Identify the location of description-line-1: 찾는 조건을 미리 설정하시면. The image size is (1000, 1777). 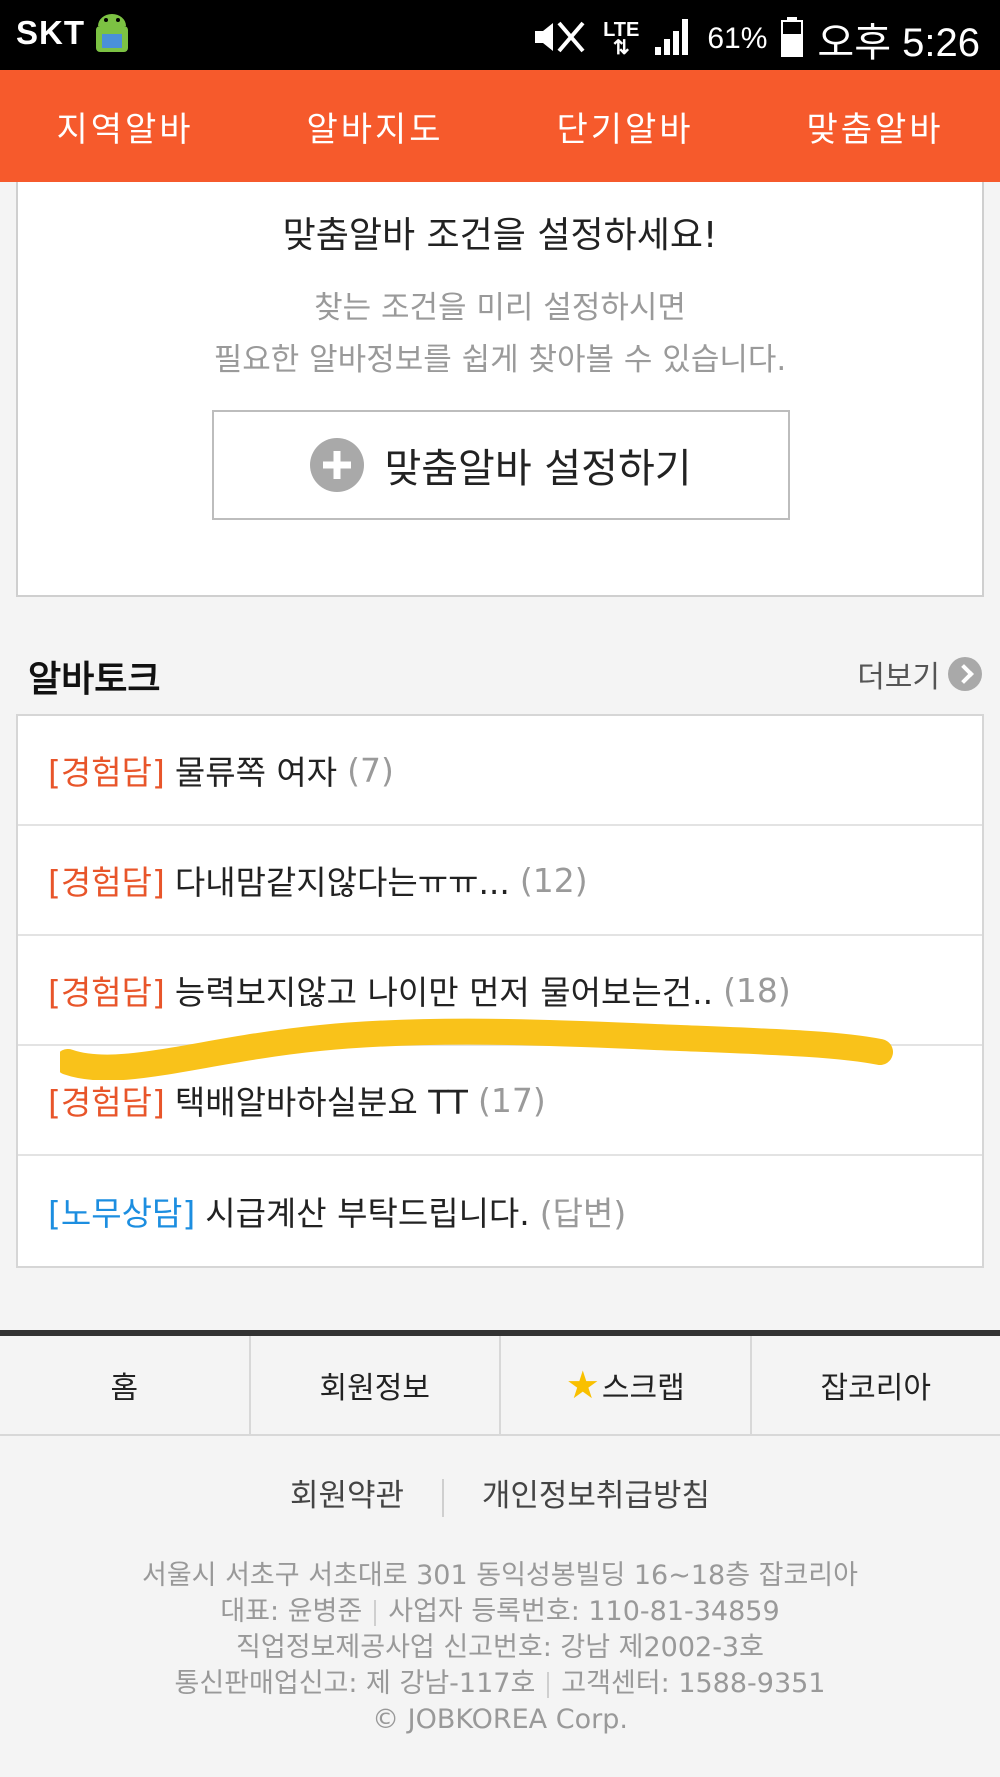
(500, 308).